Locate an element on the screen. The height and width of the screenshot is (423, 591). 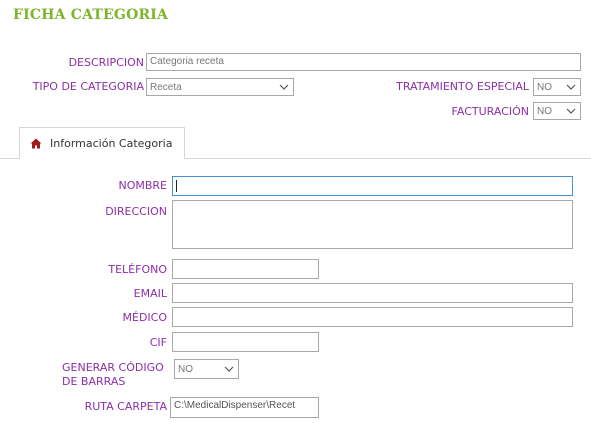
tipo-categoria-select: Receta is located at coordinates (220, 87).